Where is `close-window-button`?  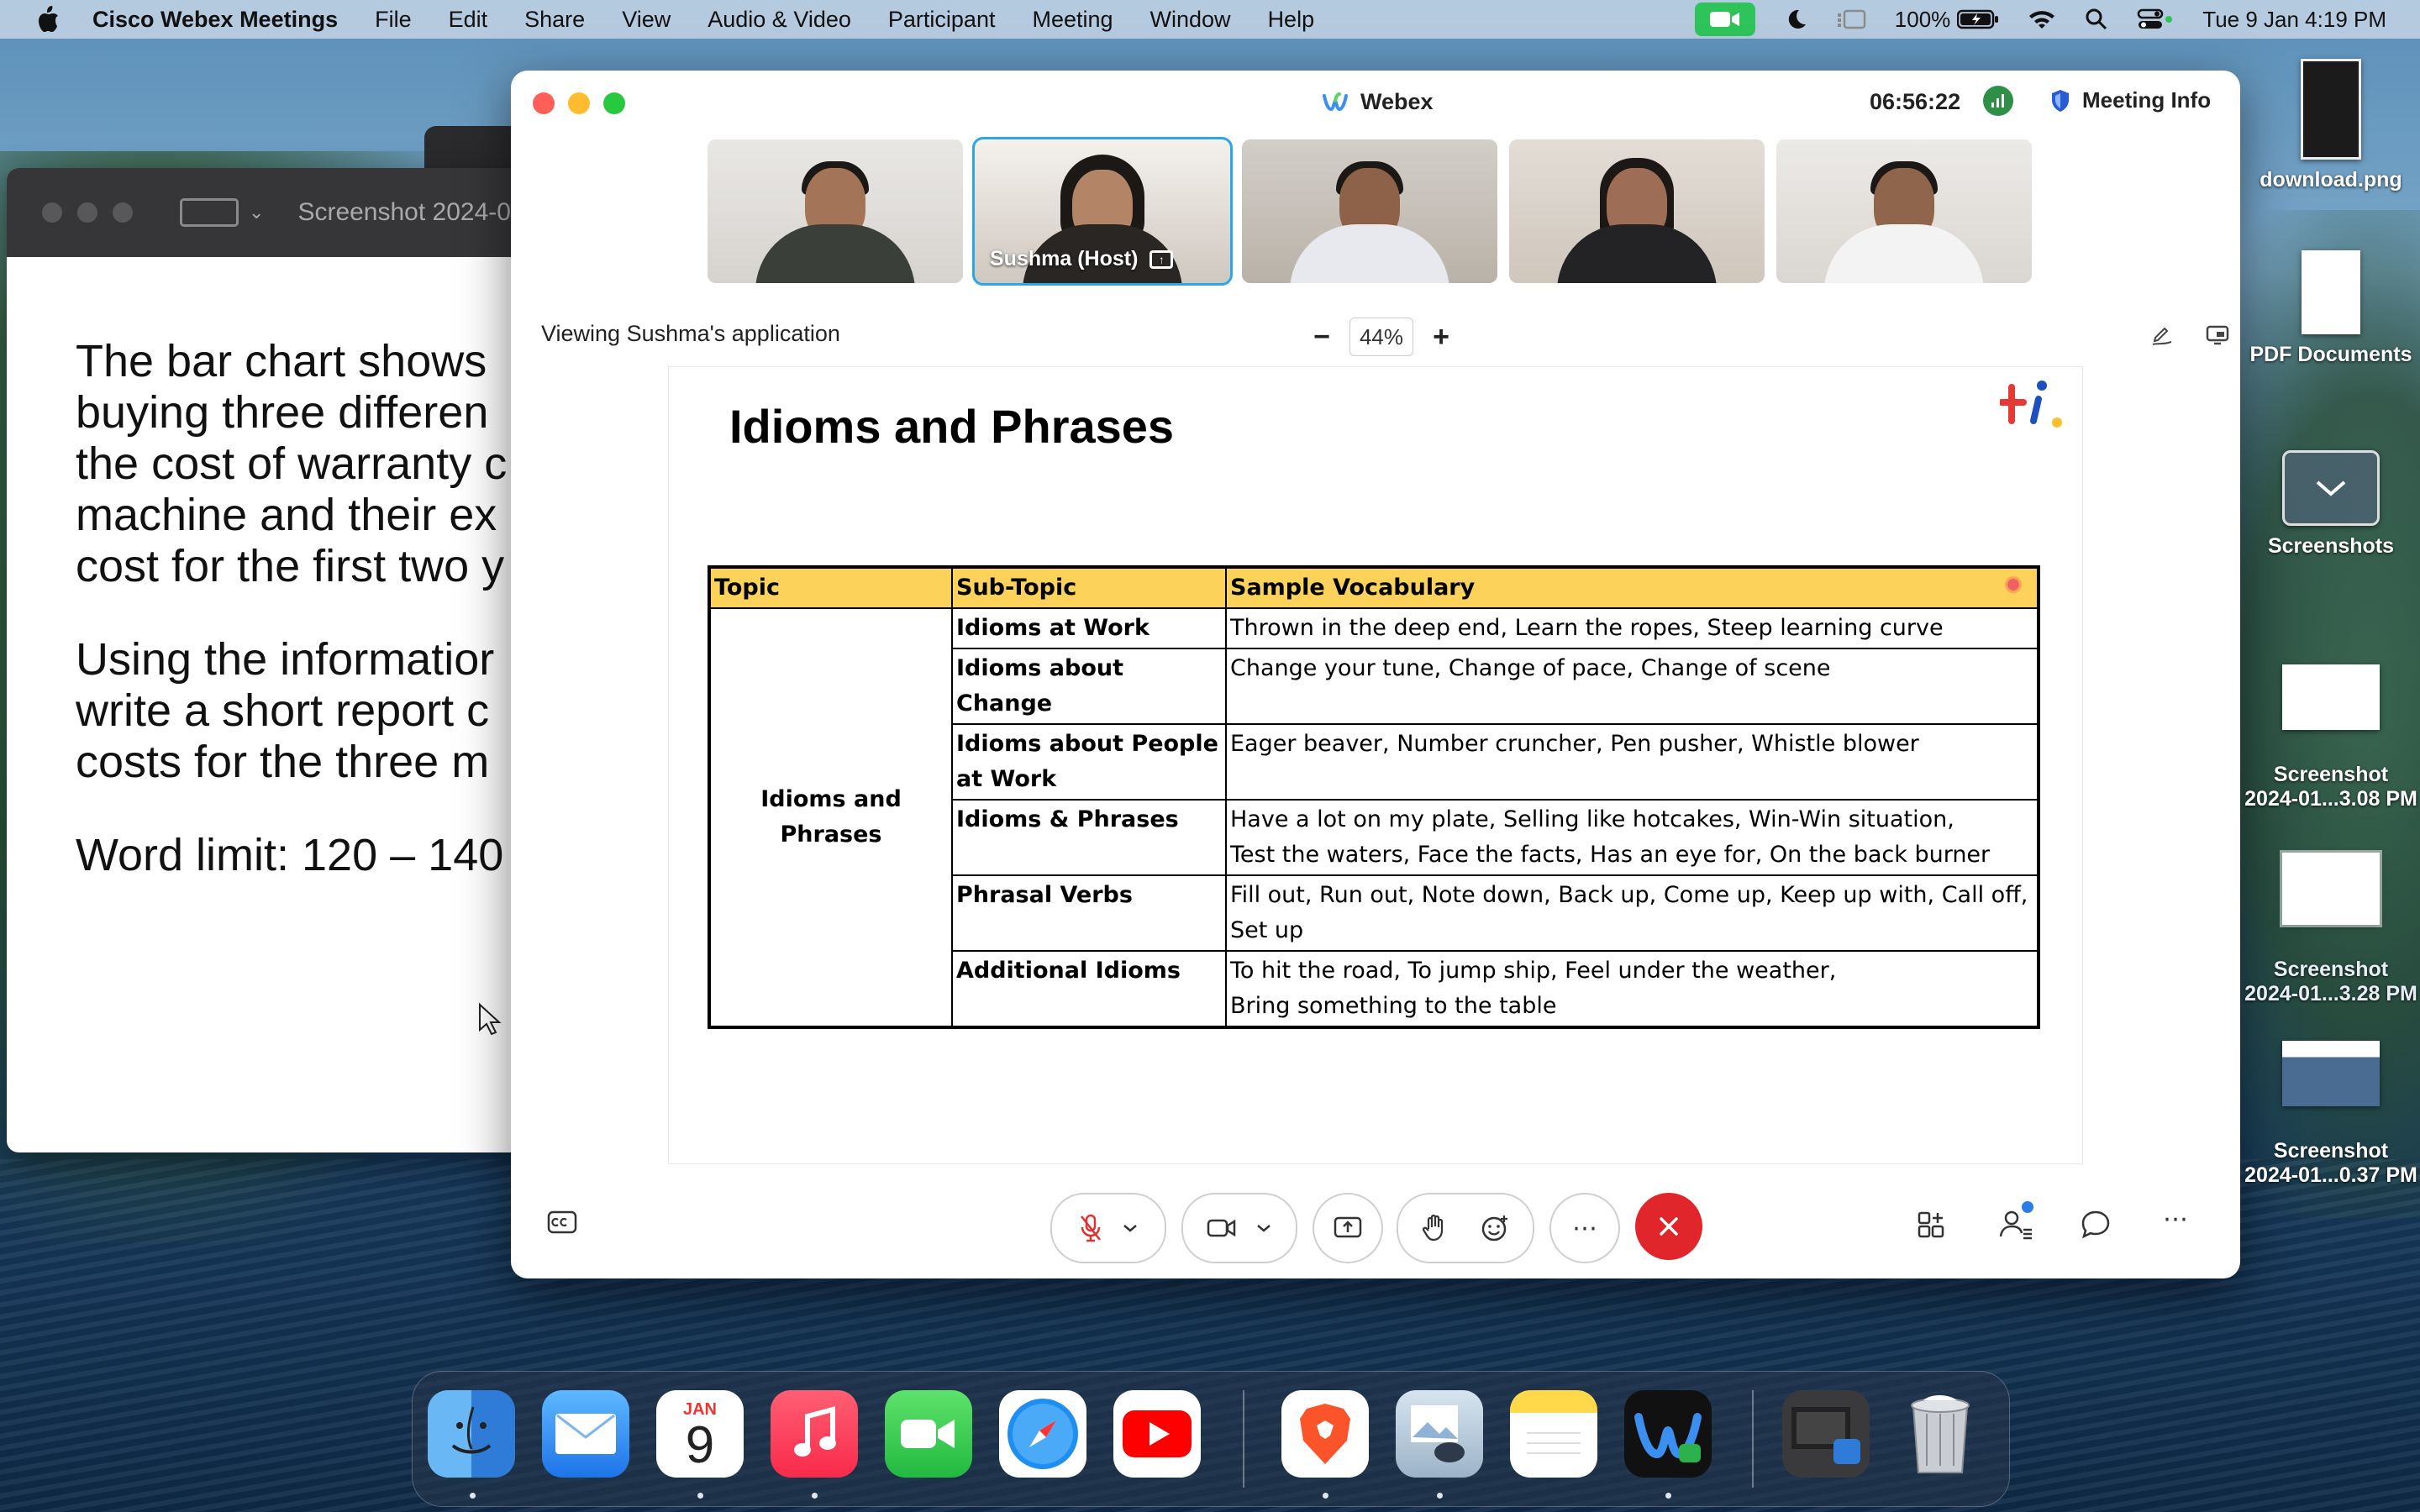
close-window-button is located at coordinates (544, 103).